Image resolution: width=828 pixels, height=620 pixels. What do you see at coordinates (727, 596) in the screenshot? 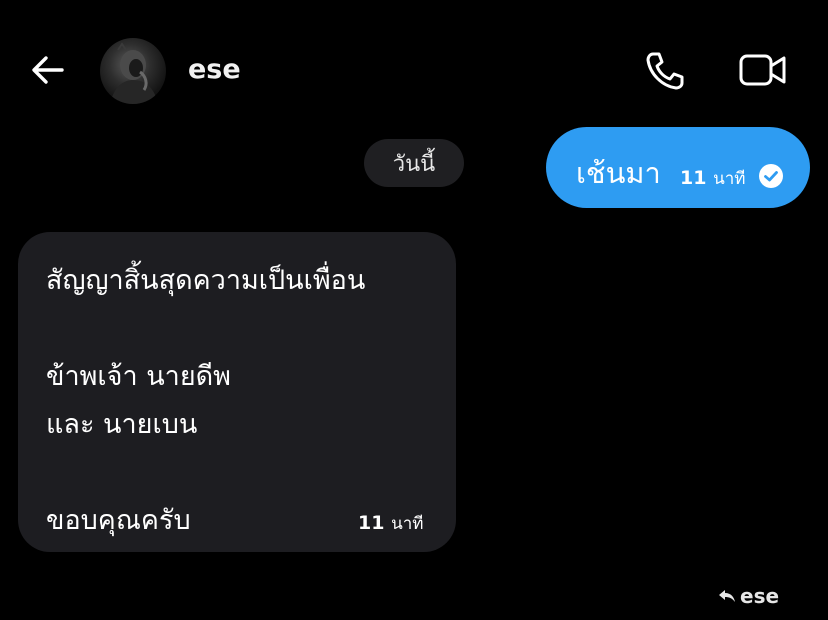
I see `reply-arrow-icon` at bounding box center [727, 596].